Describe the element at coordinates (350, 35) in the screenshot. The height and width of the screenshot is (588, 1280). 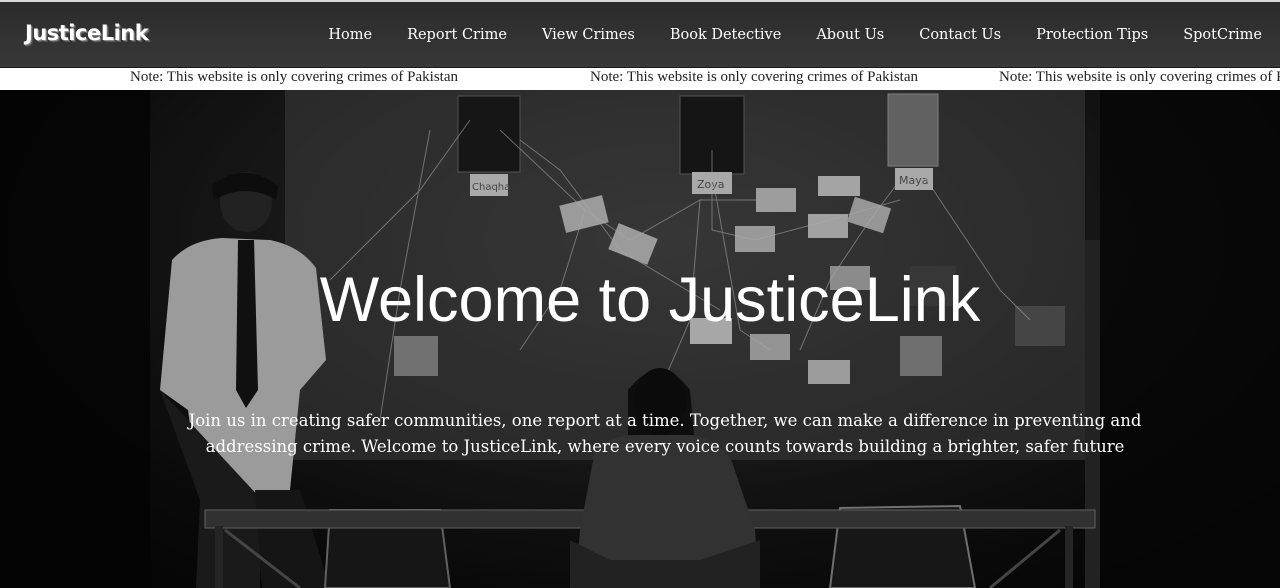
I see `nav-home-link: Home` at that location.